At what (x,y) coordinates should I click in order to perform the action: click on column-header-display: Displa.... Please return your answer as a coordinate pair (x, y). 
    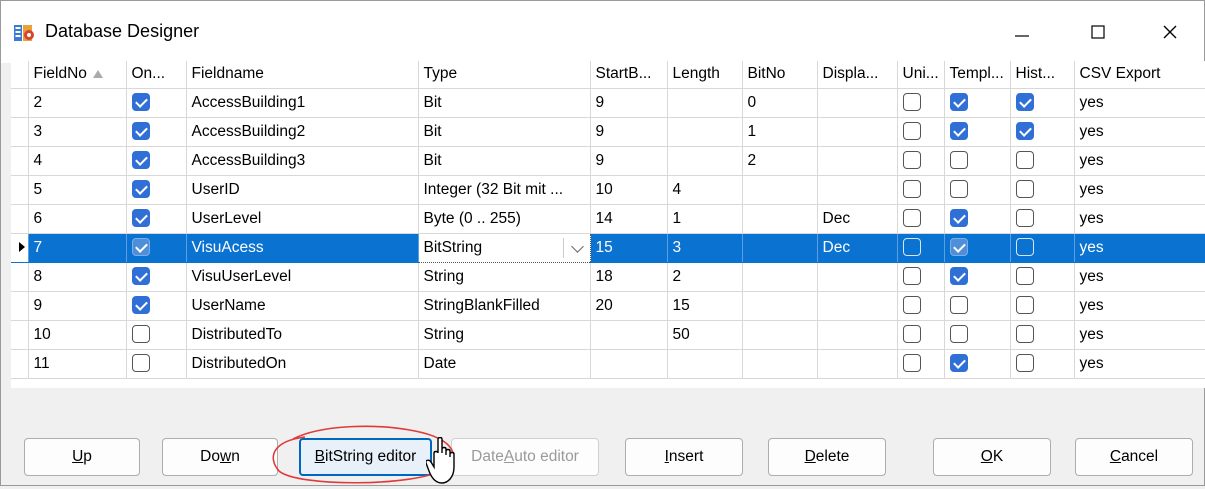
    Looking at the image, I should click on (857, 75).